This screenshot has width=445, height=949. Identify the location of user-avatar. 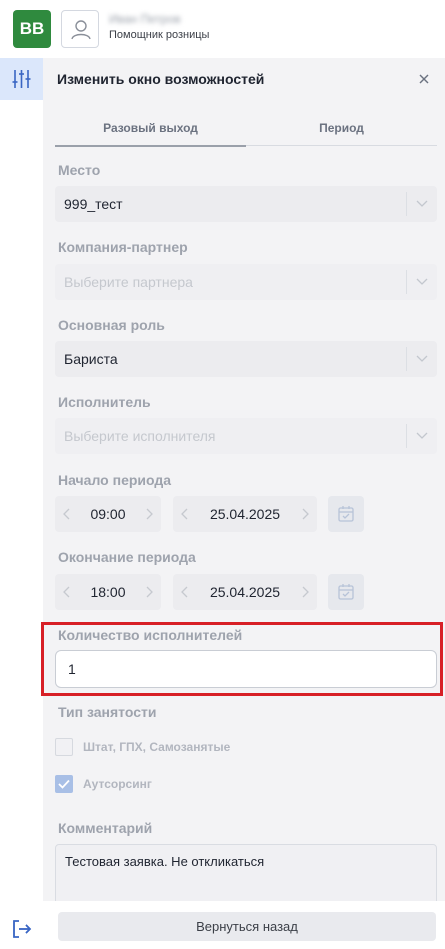
(80, 29).